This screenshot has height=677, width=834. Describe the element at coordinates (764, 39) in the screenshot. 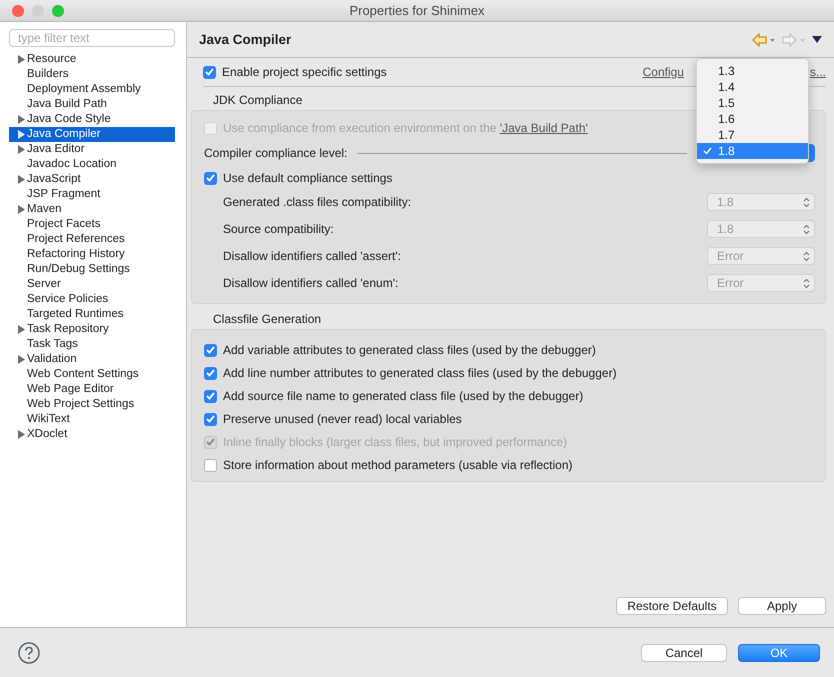

I see `back-arrow-icon` at that location.